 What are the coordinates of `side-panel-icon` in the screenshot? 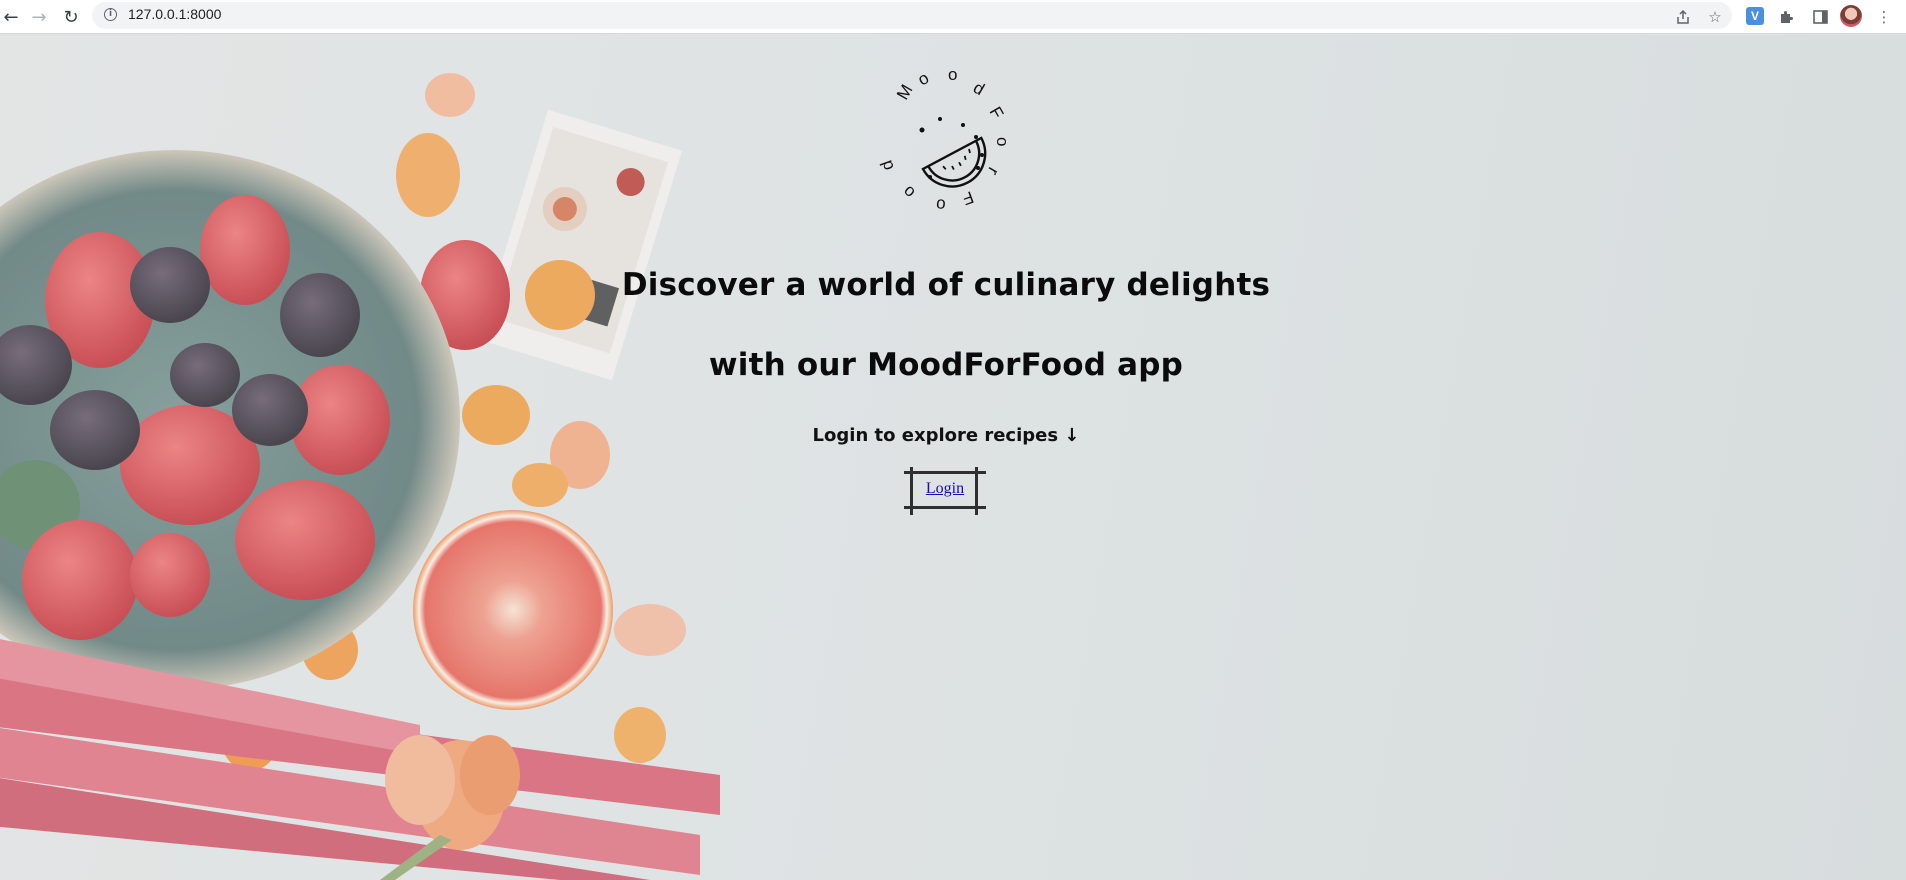 It's located at (1820, 17).